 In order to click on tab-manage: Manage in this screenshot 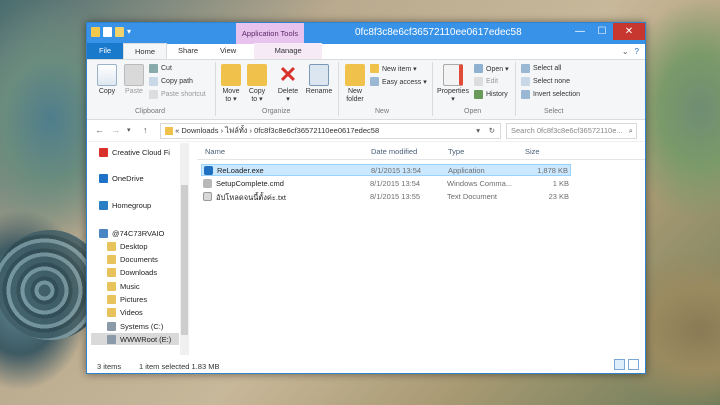, I will do `click(288, 51)`.